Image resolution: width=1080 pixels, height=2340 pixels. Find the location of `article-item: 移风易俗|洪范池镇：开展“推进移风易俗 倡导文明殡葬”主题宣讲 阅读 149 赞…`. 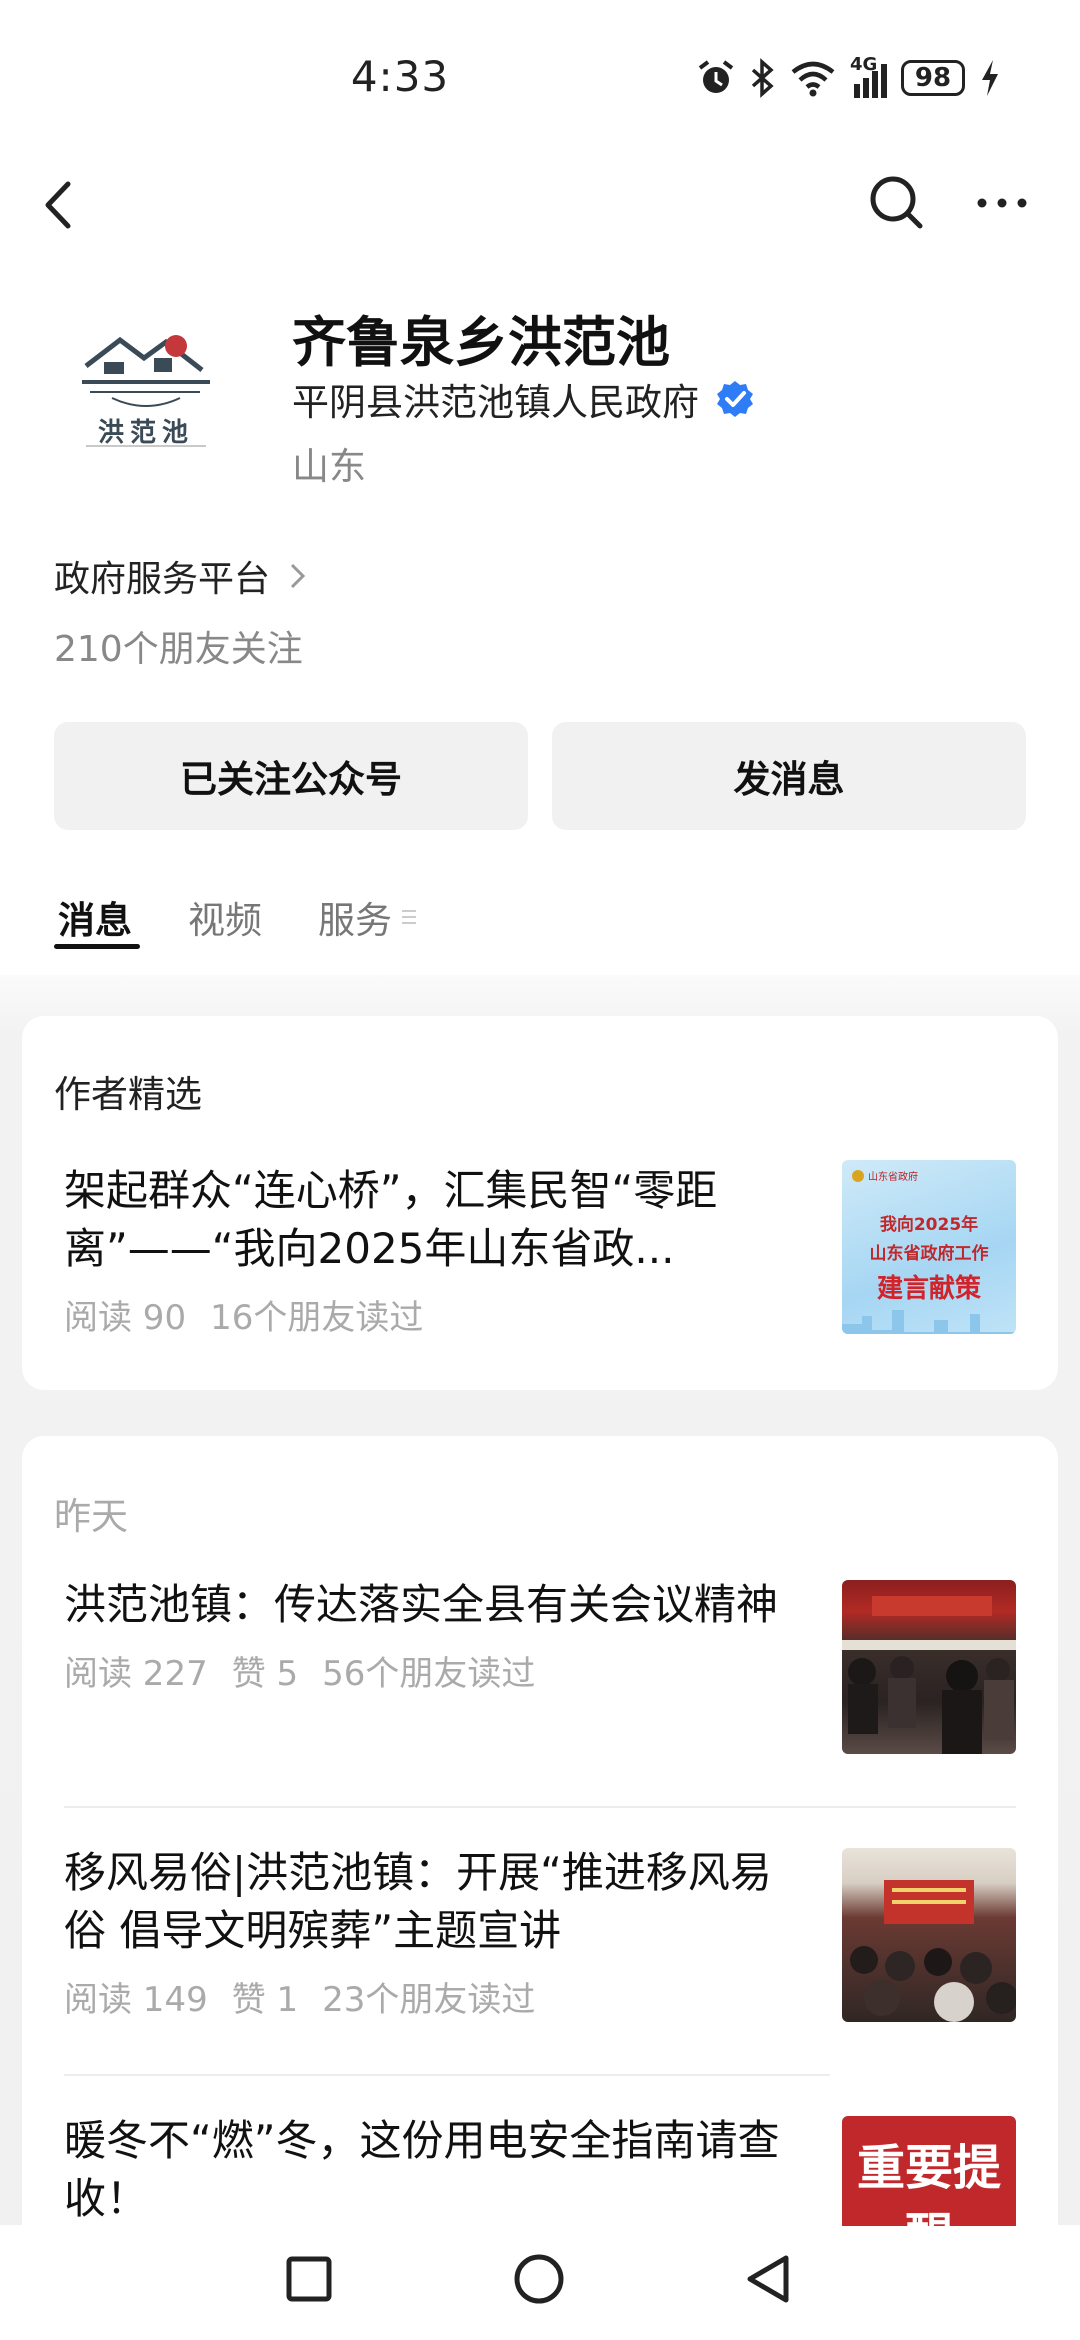

article-item: 移风易俗|洪范池镇：开展“推进移风易俗 倡导文明殡葬”主题宣讲 阅读 149 赞… is located at coordinates (434, 1932).